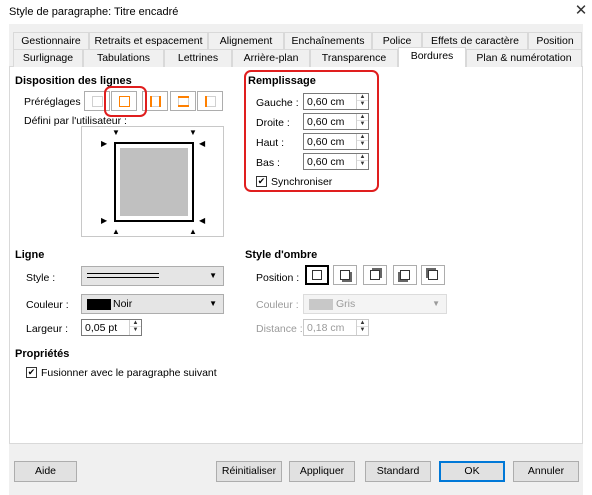 The width and height of the screenshot is (592, 495). Describe the element at coordinates (4, 259) in the screenshot. I see `window-left-edge` at that location.